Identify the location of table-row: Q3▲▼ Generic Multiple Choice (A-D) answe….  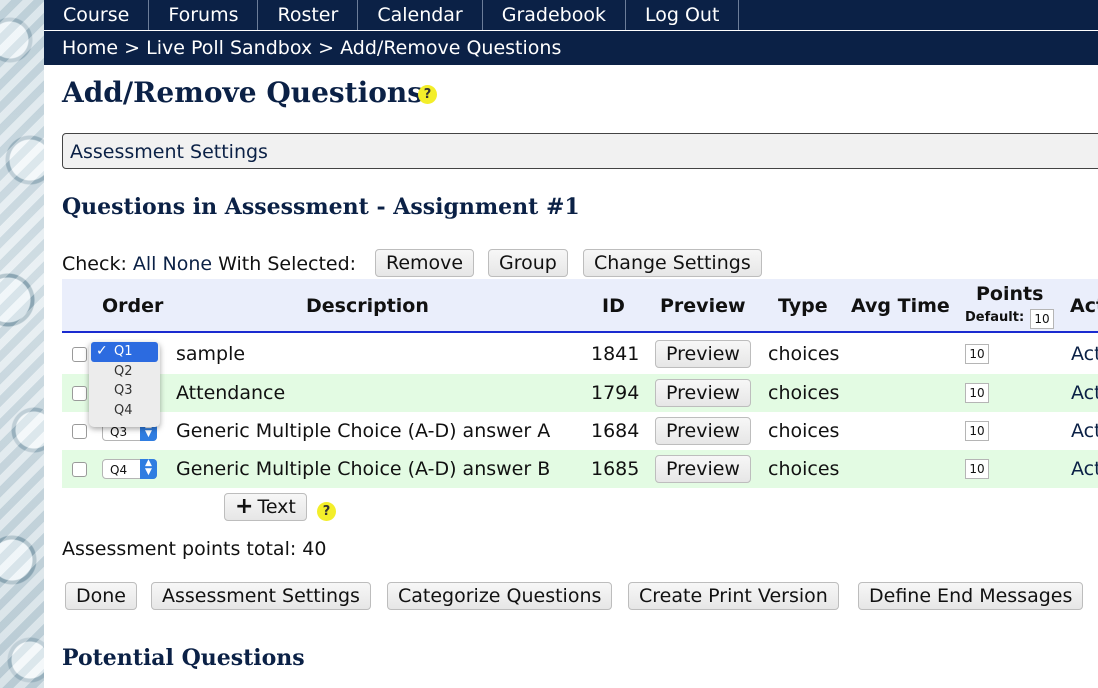
(580, 431).